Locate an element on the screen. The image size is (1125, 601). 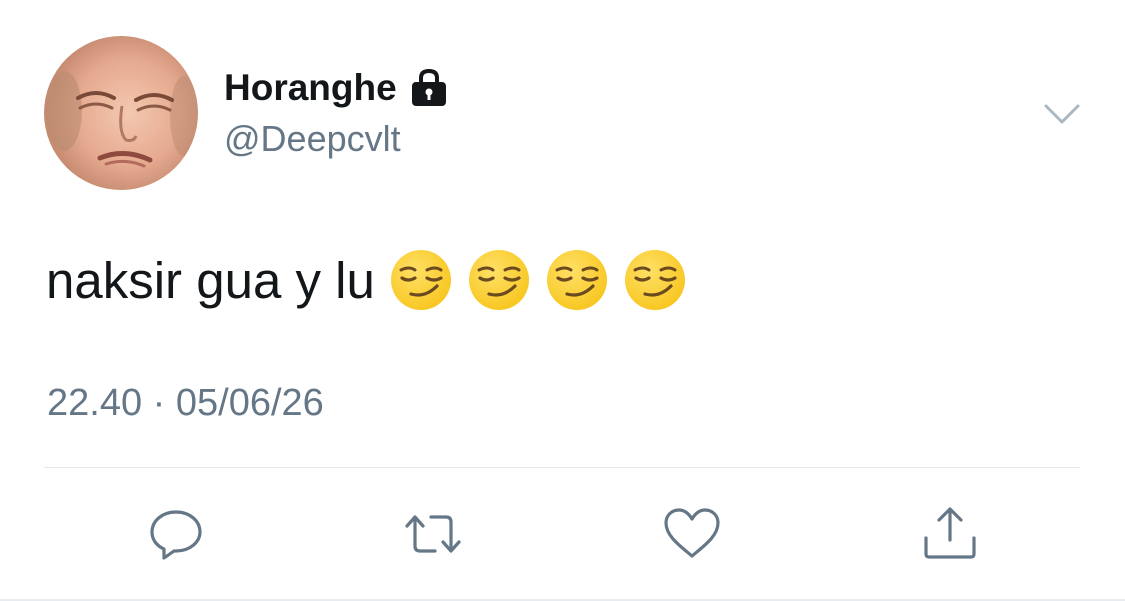
share-button is located at coordinates (950, 534).